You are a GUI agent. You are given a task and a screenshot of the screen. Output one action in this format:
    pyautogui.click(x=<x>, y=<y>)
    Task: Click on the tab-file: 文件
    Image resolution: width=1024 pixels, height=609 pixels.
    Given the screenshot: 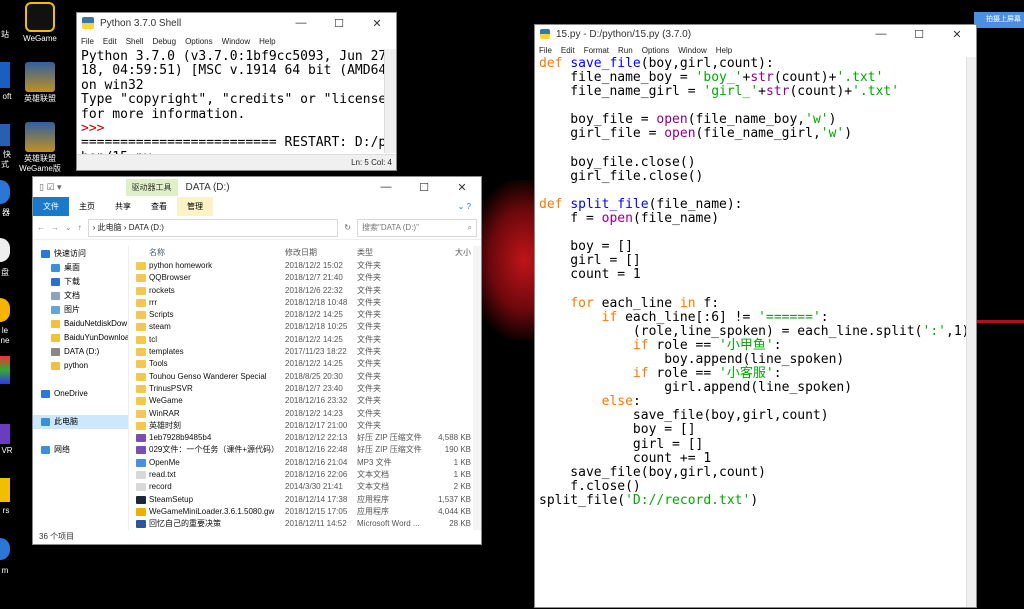 What is the action you would take?
    pyautogui.click(x=51, y=206)
    